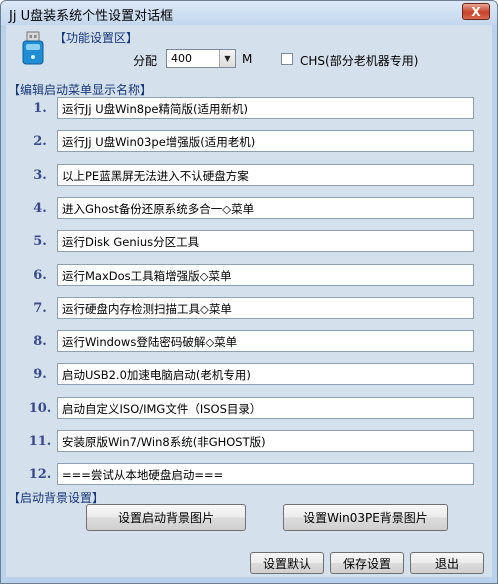  I want to click on menu-item-number: 5., so click(40, 241).